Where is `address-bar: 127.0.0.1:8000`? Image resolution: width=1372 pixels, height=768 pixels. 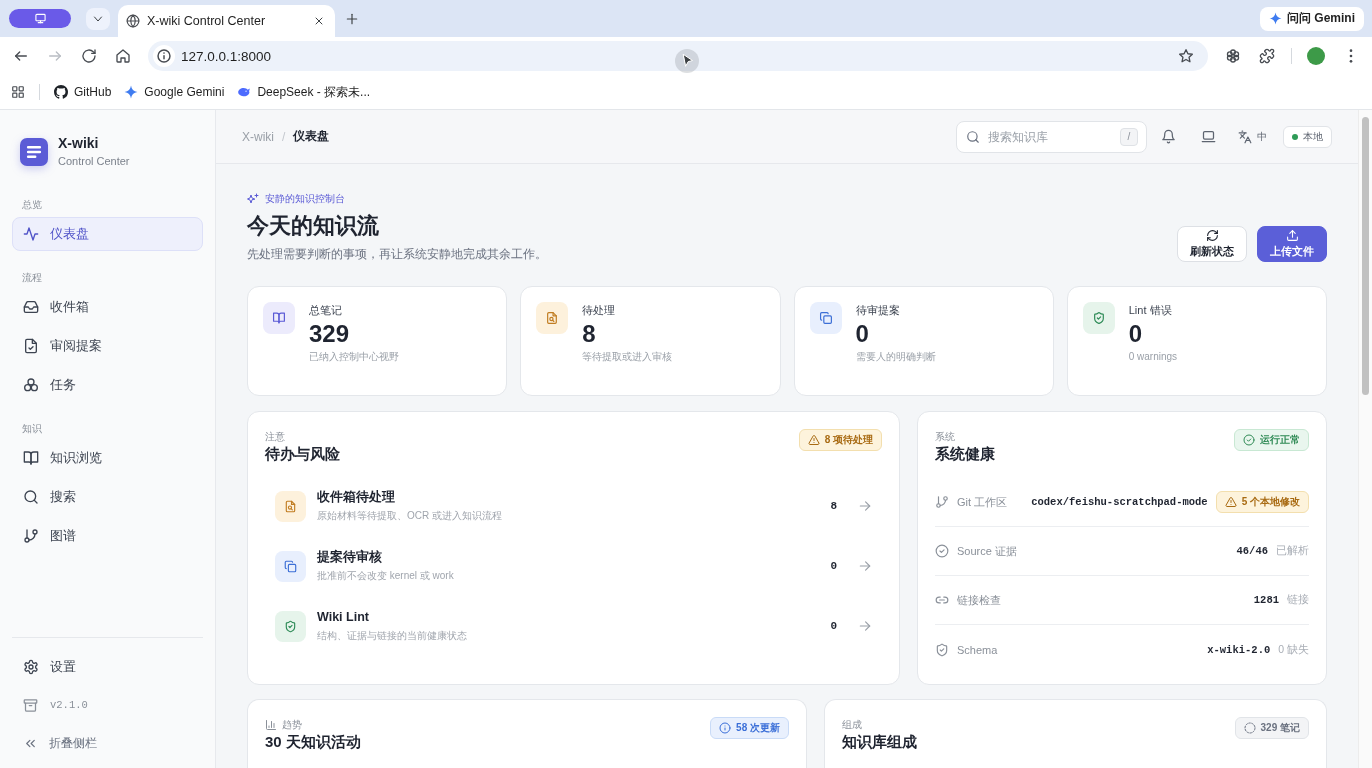 address-bar: 127.0.0.1:8000 is located at coordinates (678, 56).